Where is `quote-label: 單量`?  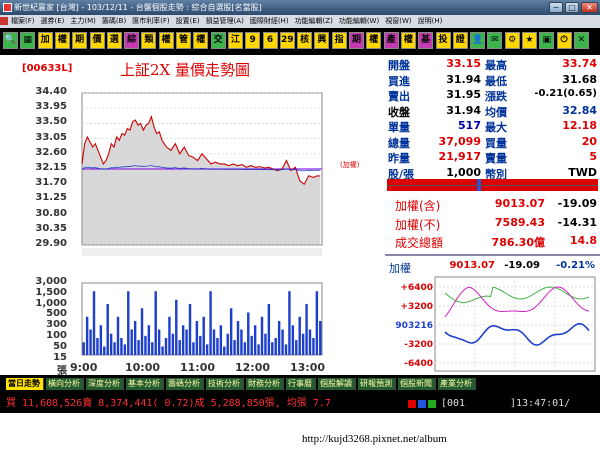 quote-label: 單量 is located at coordinates (399, 127).